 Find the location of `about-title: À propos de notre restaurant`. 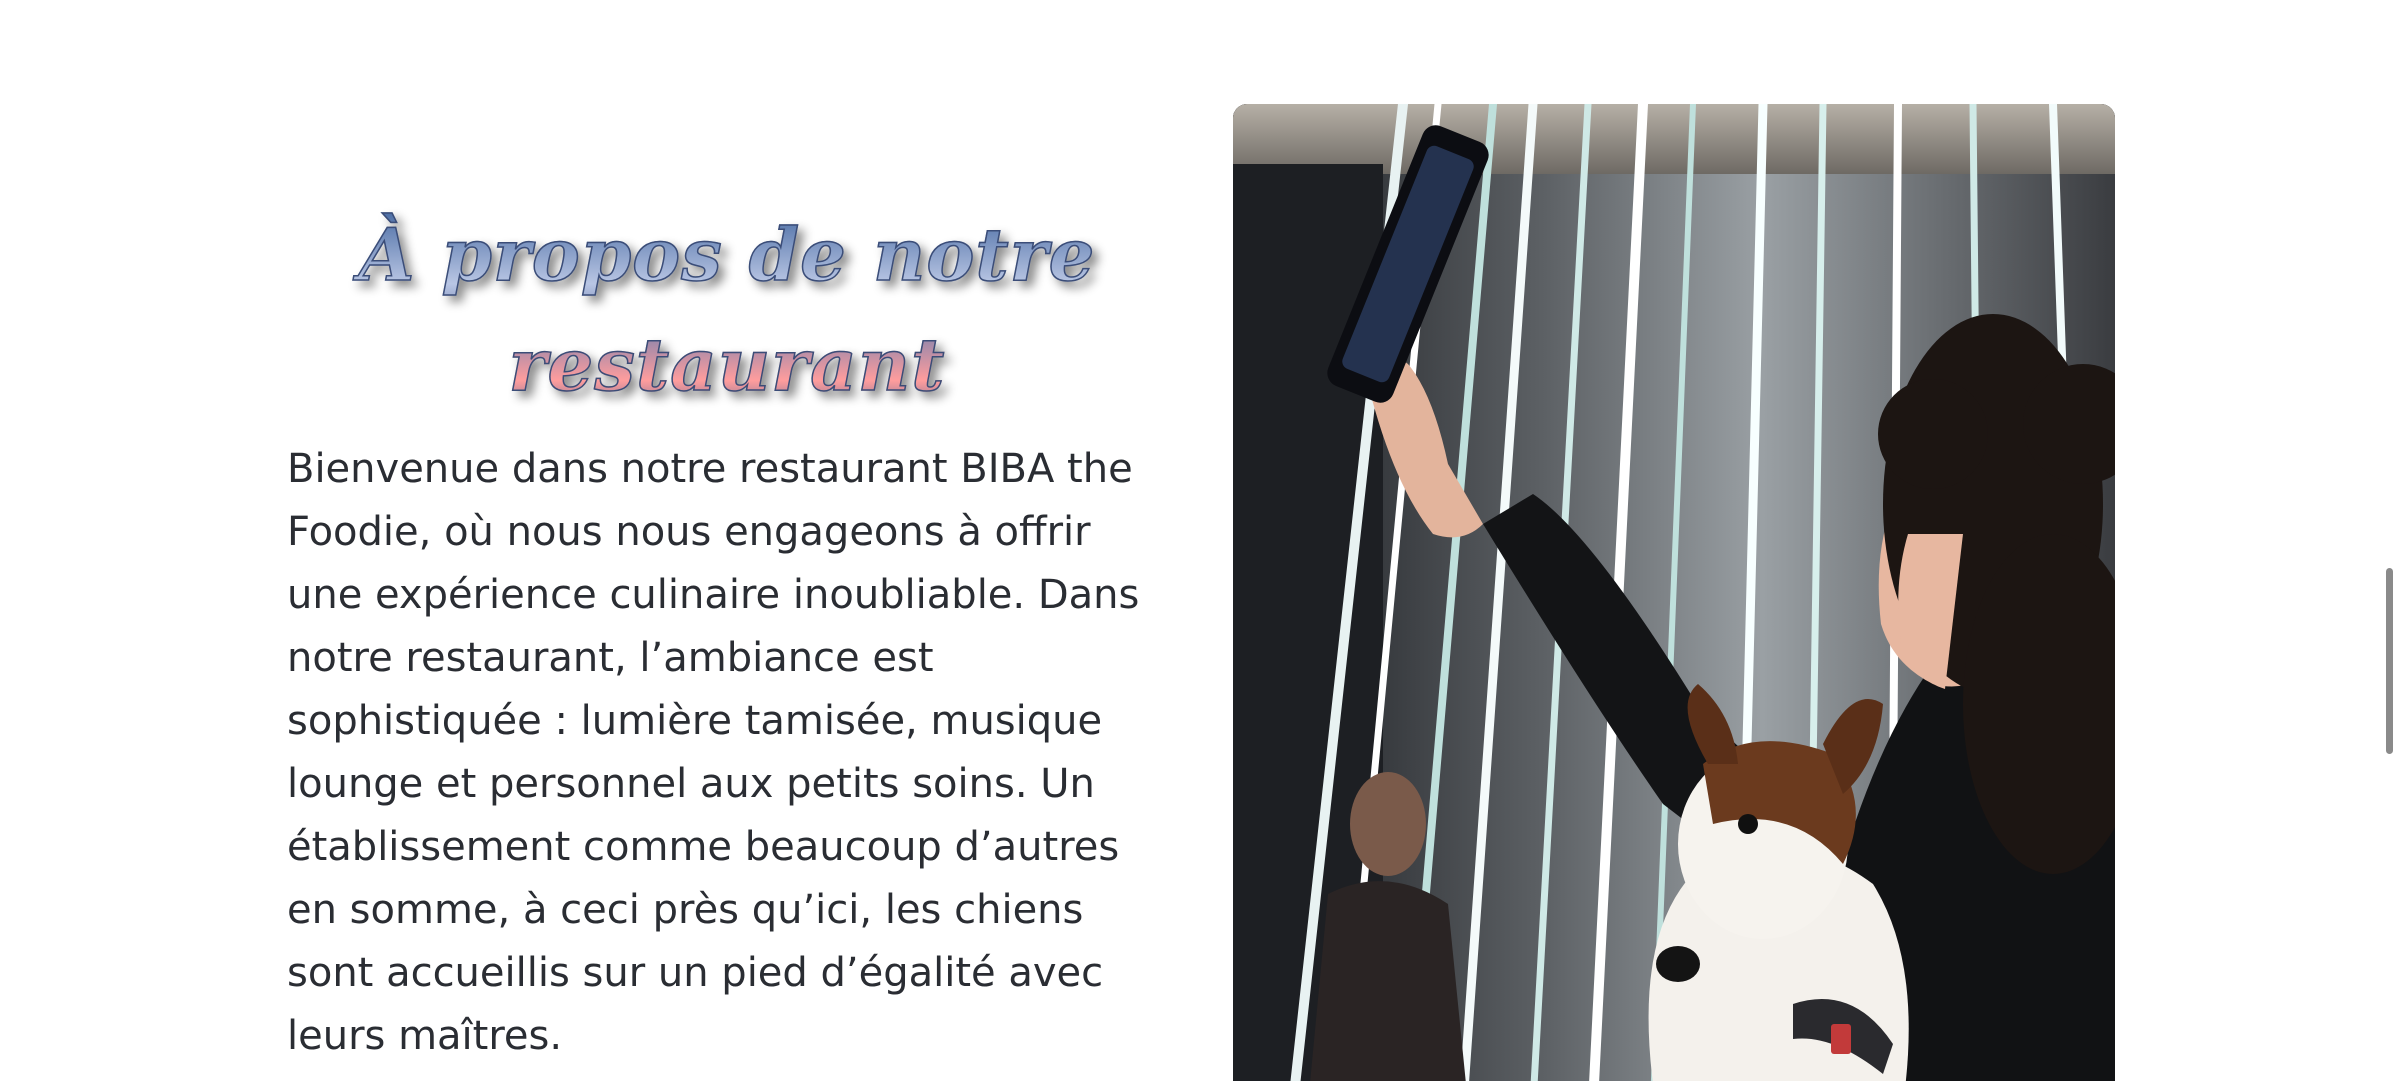

about-title: À propos de notre restaurant is located at coordinates (727, 310).